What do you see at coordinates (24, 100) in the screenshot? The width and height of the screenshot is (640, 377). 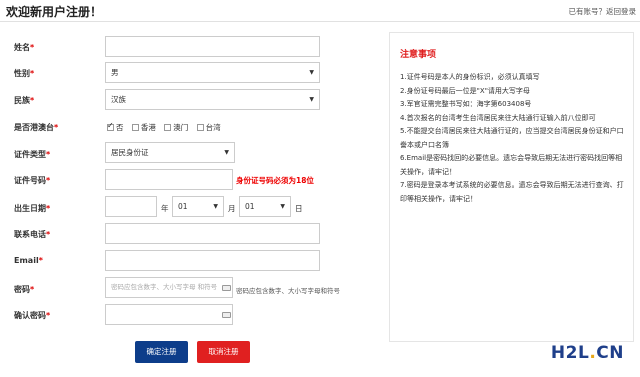 I see `ethnicity-label: 民族*` at bounding box center [24, 100].